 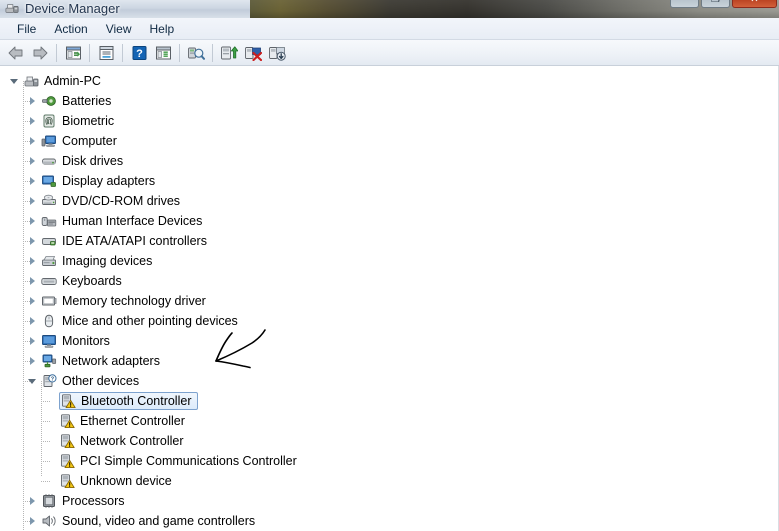 I want to click on window-controls: – ❐ ✕, so click(x=723, y=4).